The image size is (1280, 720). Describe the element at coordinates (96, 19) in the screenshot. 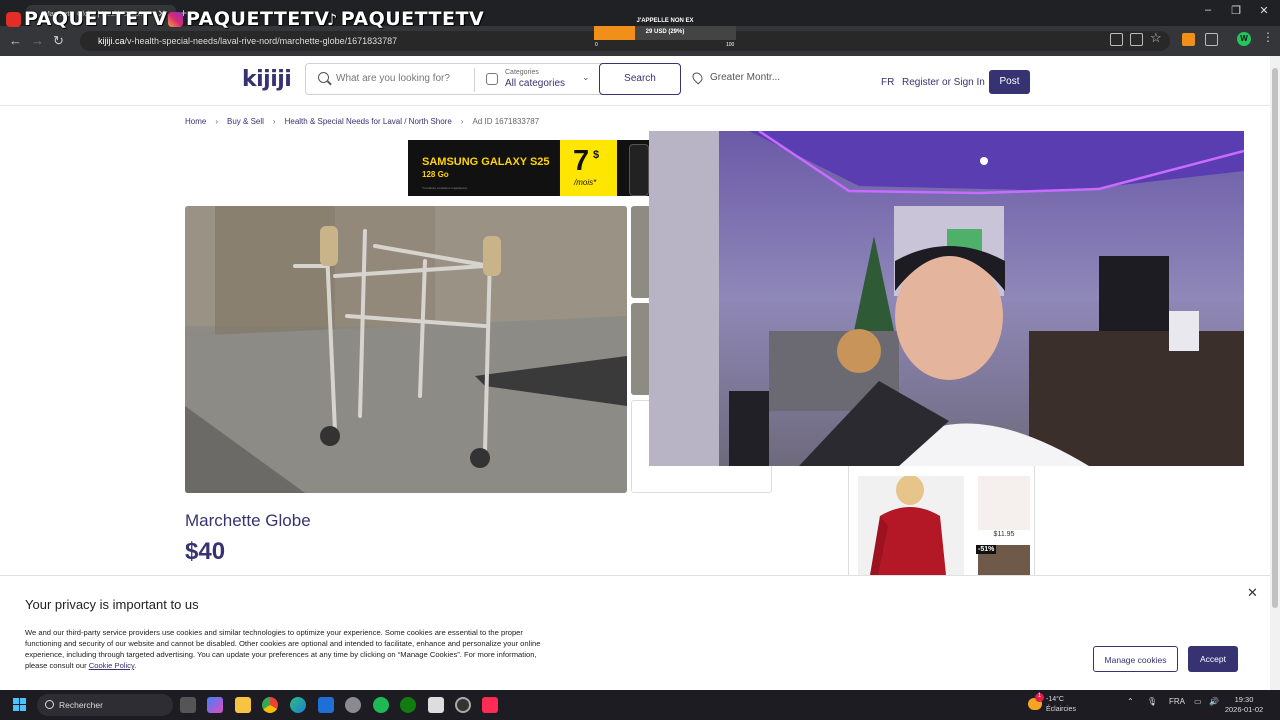

I see `brand-text-youtube: PAQUETTETV` at that location.